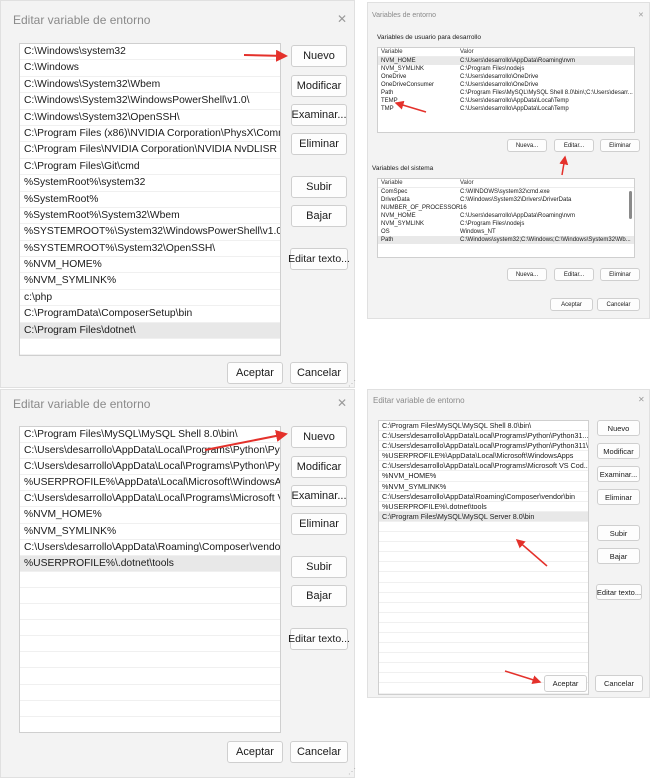 The width and height of the screenshot is (653, 778). Describe the element at coordinates (150, 331) in the screenshot. I see `list-item: C:\Program Files\dotnet\` at that location.